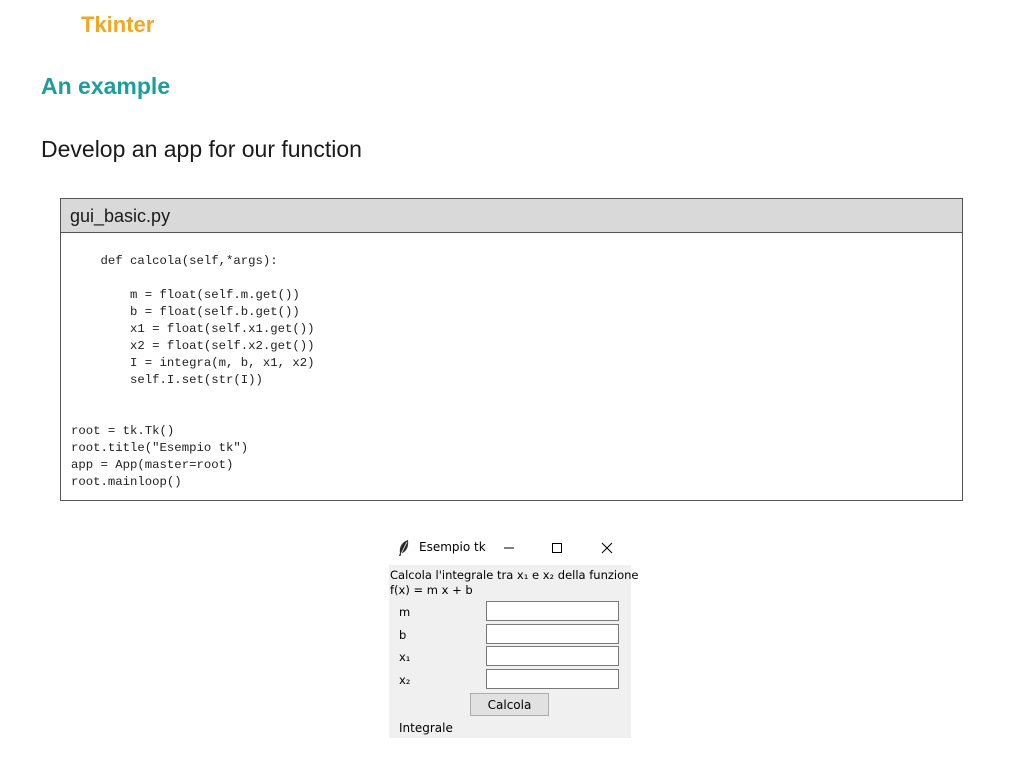  What do you see at coordinates (552, 656) in the screenshot?
I see `x1-entry` at bounding box center [552, 656].